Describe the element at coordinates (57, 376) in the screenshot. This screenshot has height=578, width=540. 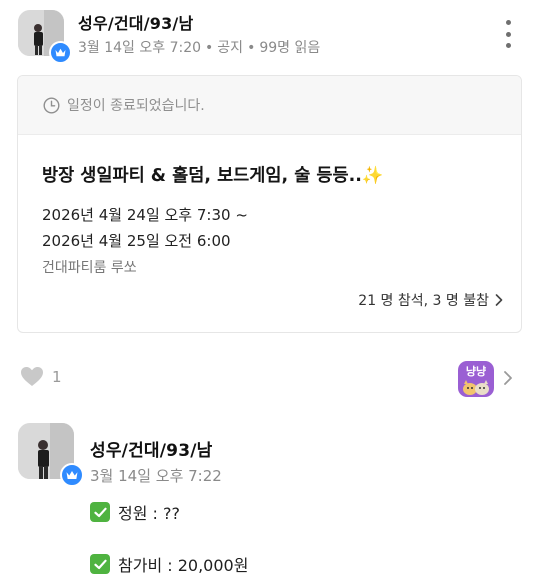
I see `like-count: 1` at that location.